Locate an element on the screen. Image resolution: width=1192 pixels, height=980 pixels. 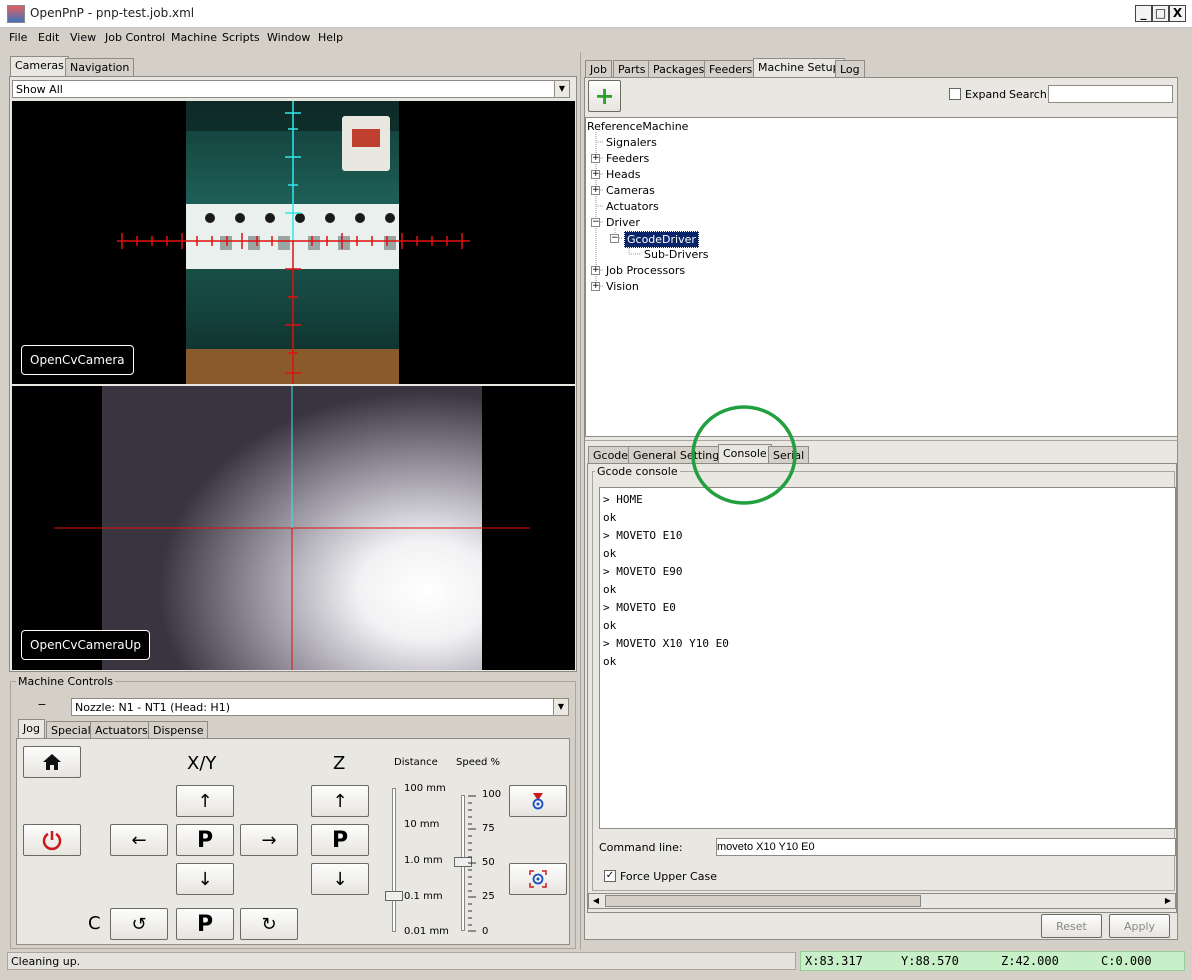
jog-z-minus-button: ↓ is located at coordinates (340, 879).